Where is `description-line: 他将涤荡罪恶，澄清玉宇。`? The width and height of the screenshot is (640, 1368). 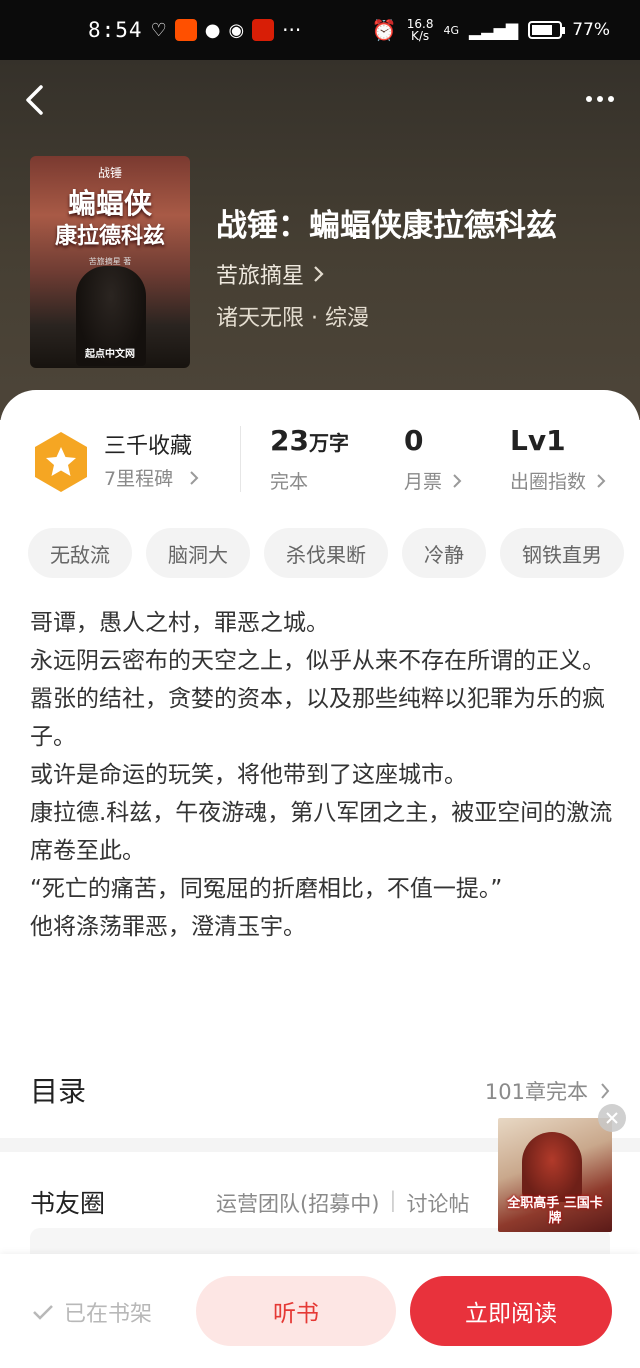
description-line: 他将涤荡罪恶，澄清玉宇。 is located at coordinates (168, 927).